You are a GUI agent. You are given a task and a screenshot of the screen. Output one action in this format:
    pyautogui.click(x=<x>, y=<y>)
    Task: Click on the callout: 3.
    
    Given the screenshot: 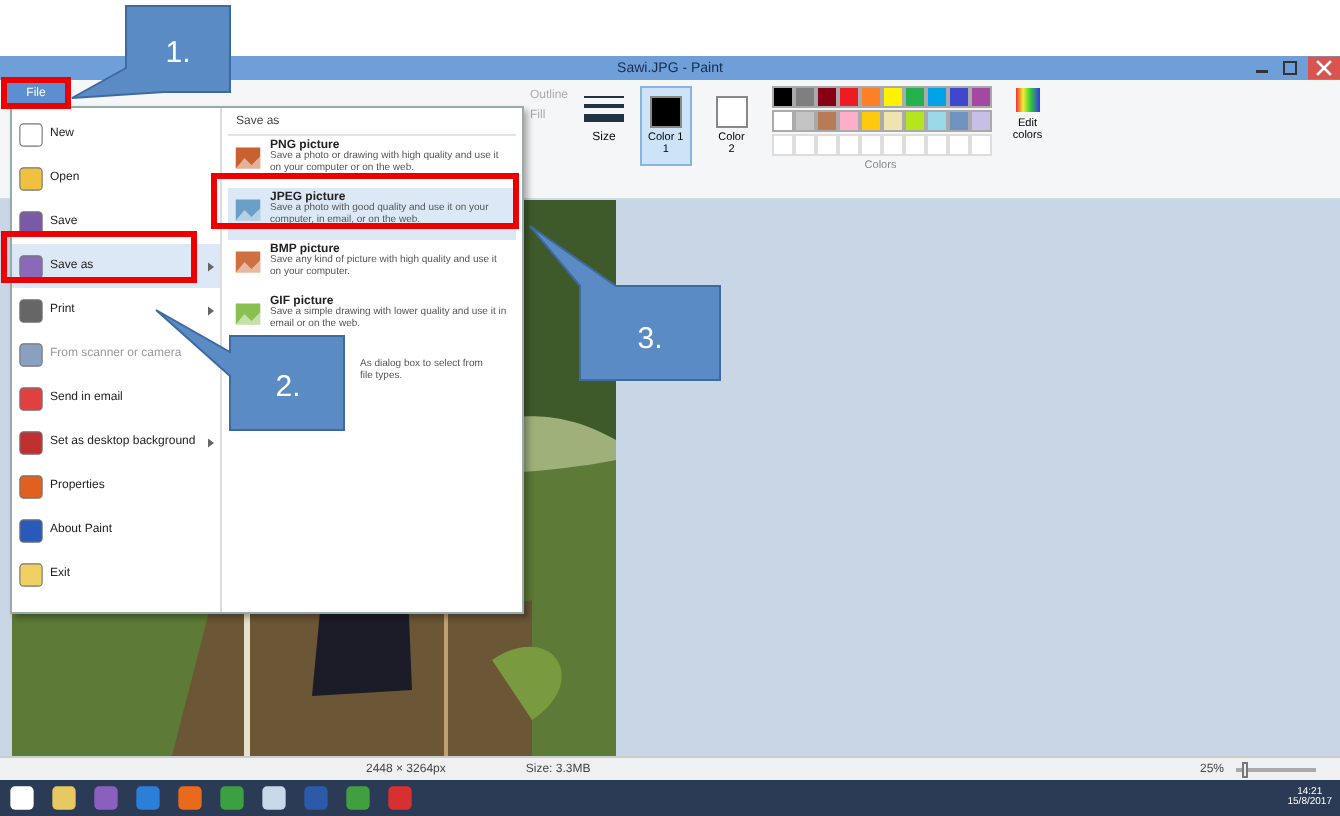 What is the action you would take?
    pyautogui.click(x=625, y=303)
    